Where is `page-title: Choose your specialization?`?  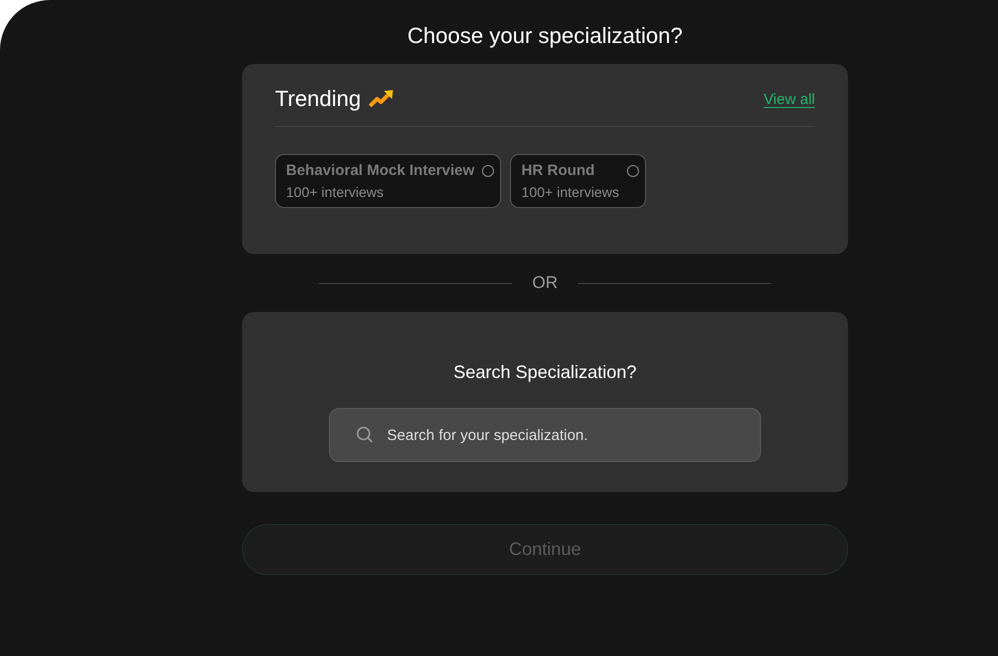 page-title: Choose your specialization? is located at coordinates (545, 36).